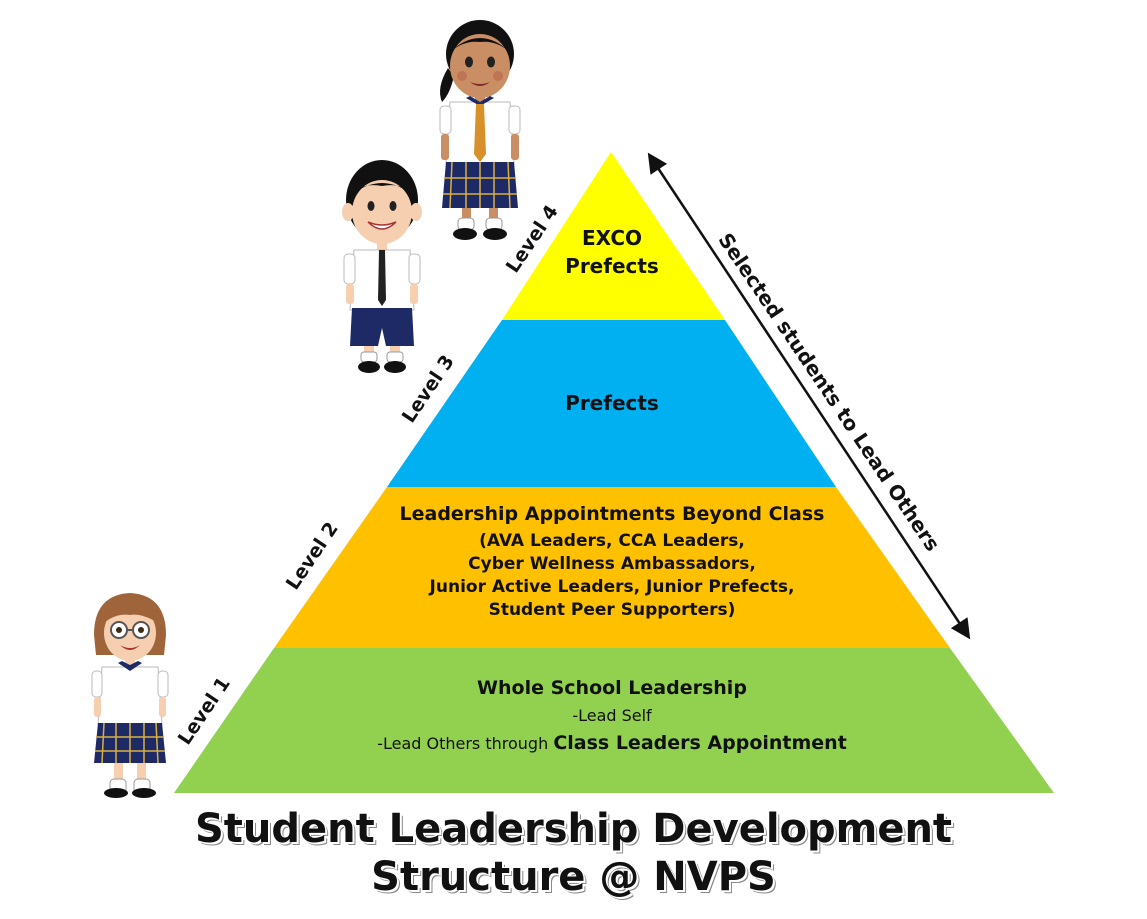 This screenshot has width=1147, height=919. I want to click on student-girl-icon, so click(480, 130).